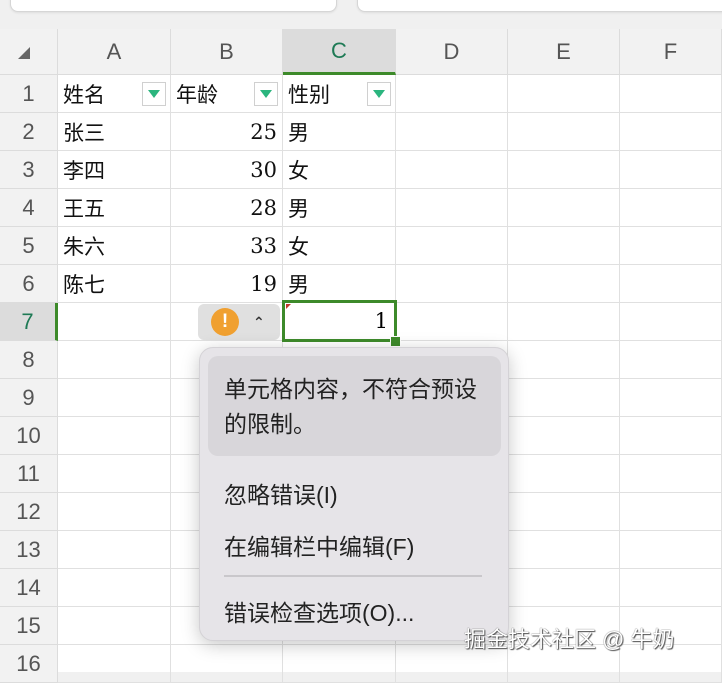  I want to click on row-header-16: 16, so click(29, 664).